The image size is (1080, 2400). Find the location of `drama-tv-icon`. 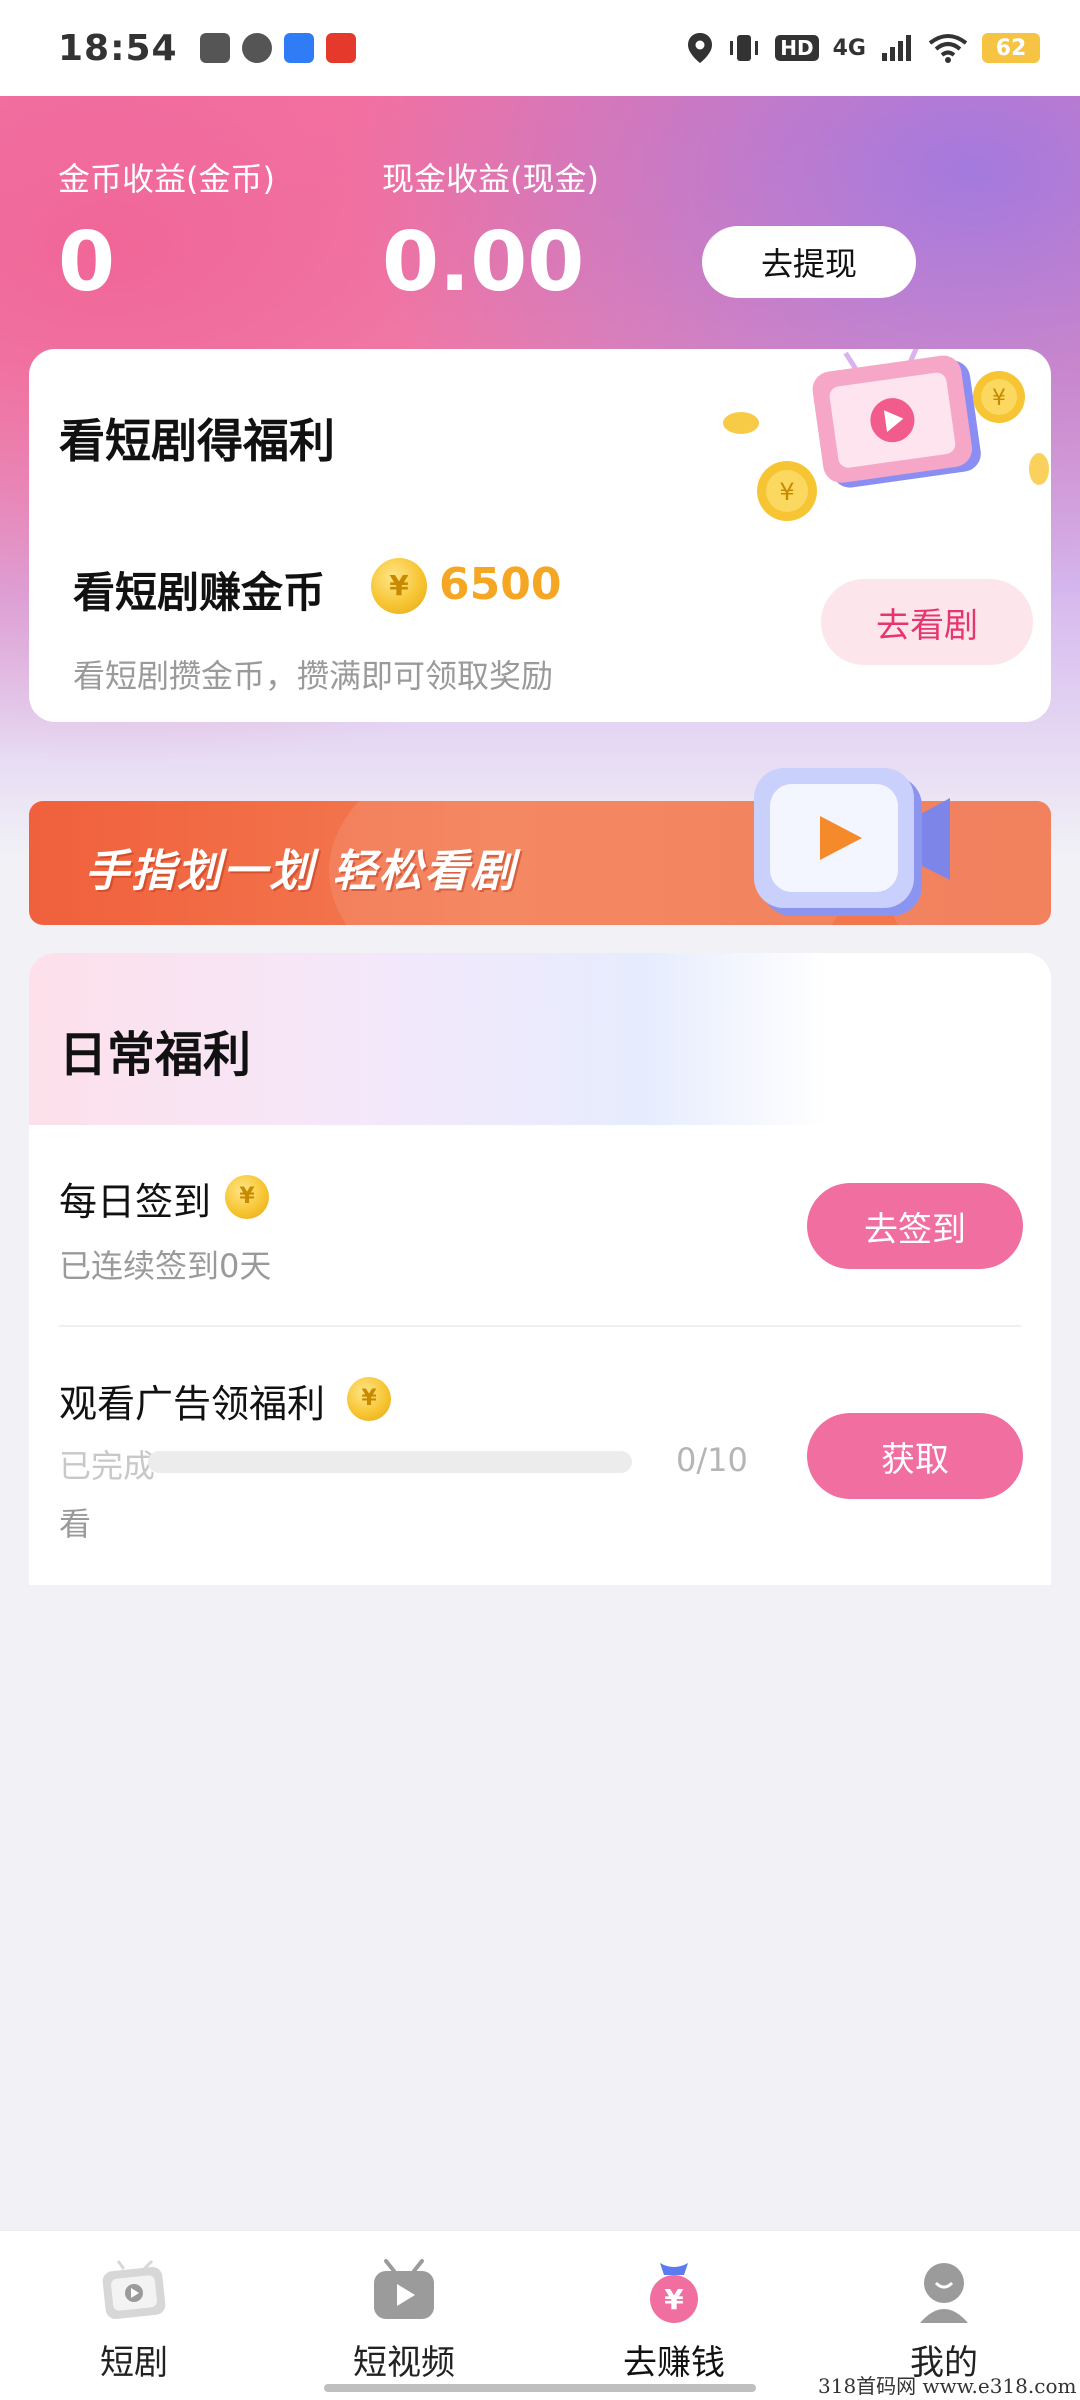

drama-tv-icon is located at coordinates (134, 2289).